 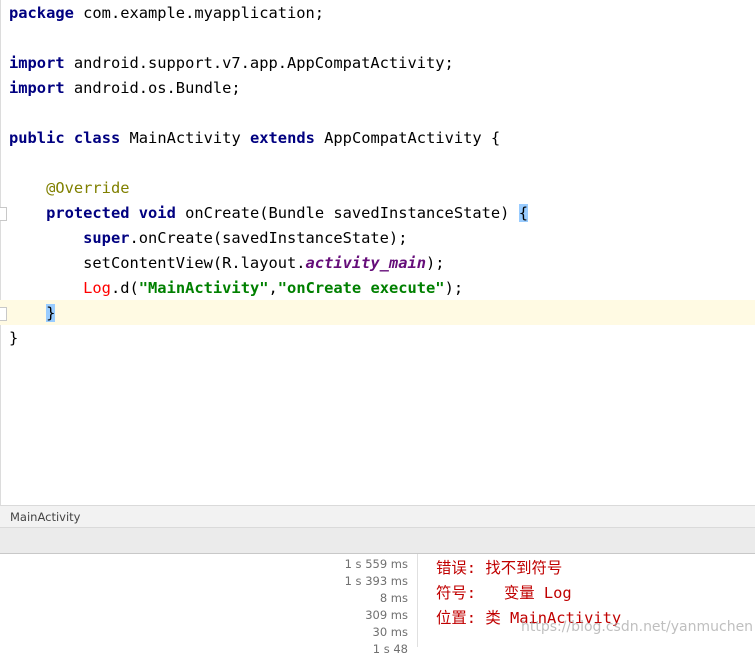 I want to click on keyword: package, so click(x=41, y=13).